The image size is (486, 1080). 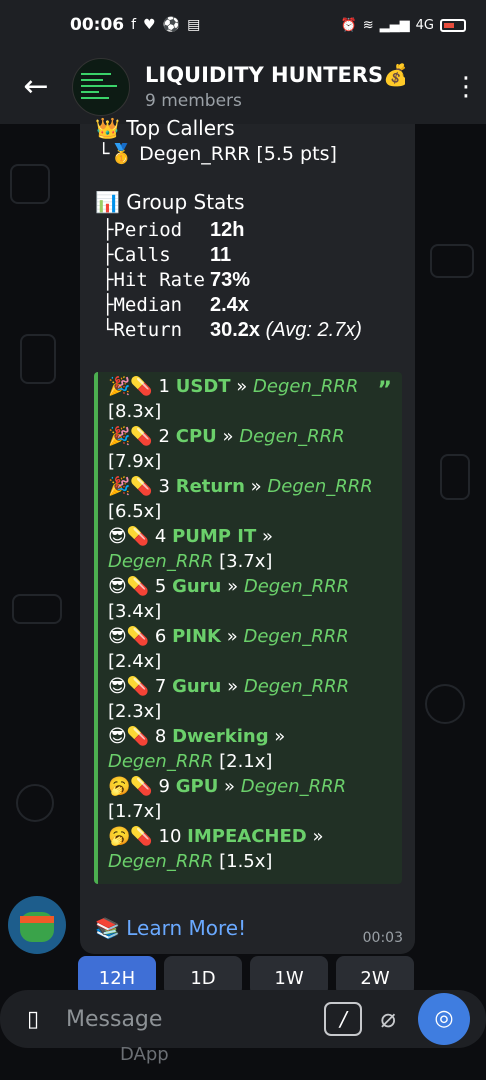 What do you see at coordinates (171, 25) in the screenshot?
I see `soccer-icon: ⚽` at bounding box center [171, 25].